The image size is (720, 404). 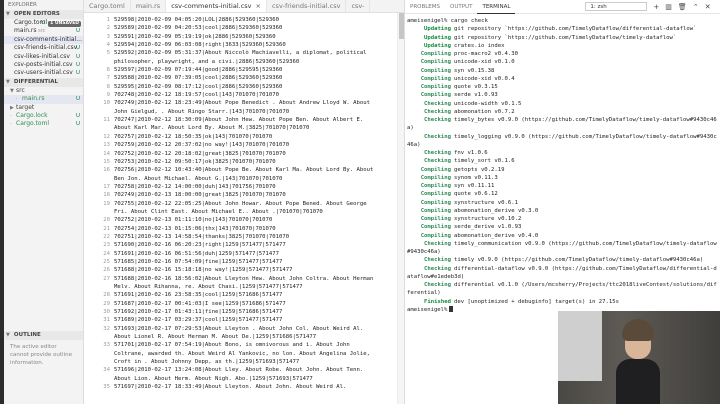 What do you see at coordinates (43, 108) in the screenshot?
I see `tree-item: ▶ target` at bounding box center [43, 108].